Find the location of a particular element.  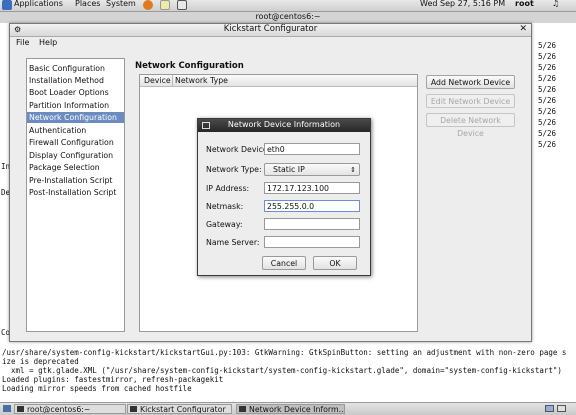

gateway-label: Gateway: is located at coordinates (224, 224).